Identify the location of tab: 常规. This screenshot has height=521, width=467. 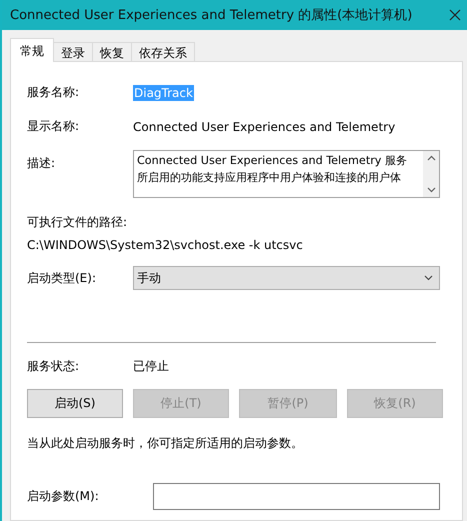
(32, 50).